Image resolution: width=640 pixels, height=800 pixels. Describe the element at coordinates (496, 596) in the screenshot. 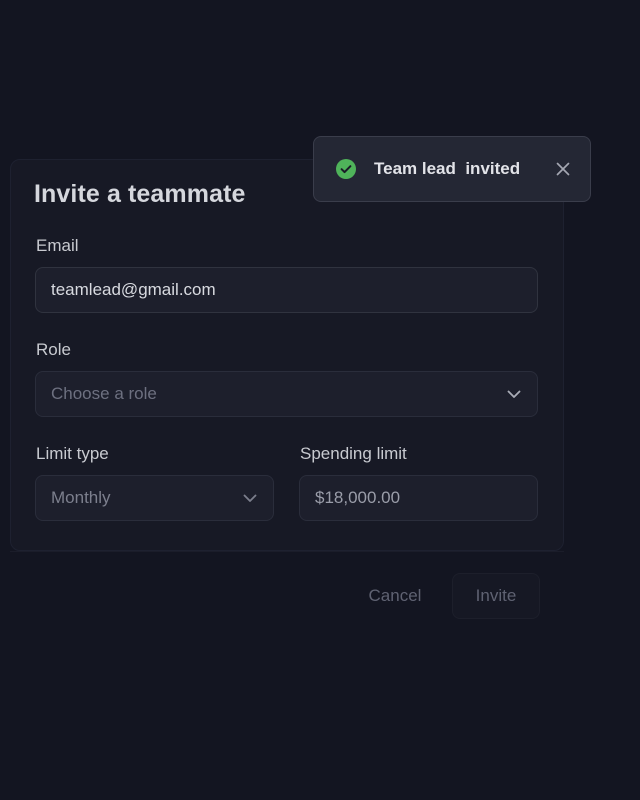

I see `invite-button: Invite` at that location.